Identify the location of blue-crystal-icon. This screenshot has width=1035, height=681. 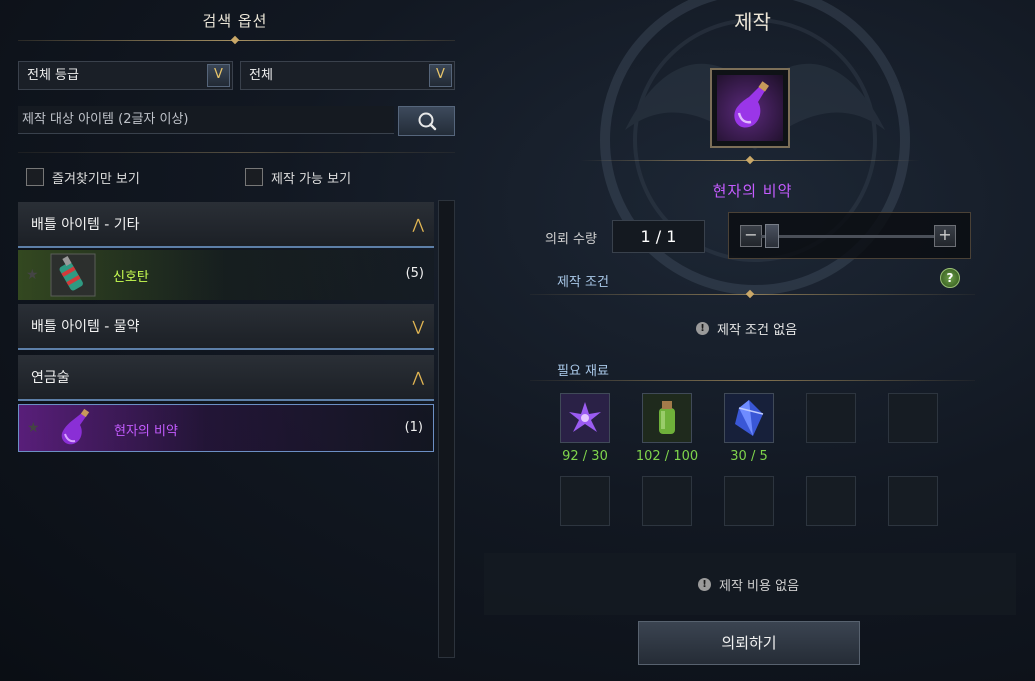
(749, 418).